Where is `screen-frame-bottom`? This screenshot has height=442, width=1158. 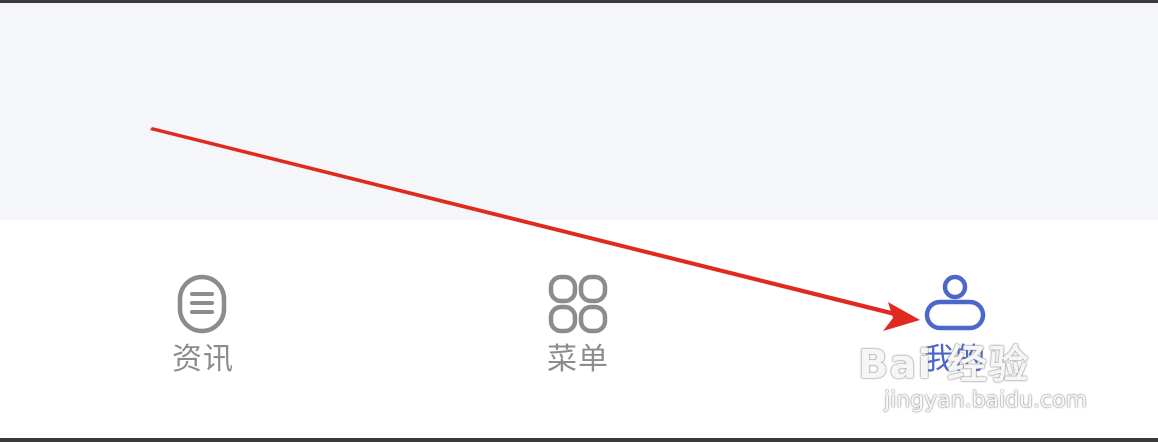 screen-frame-bottom is located at coordinates (579, 440).